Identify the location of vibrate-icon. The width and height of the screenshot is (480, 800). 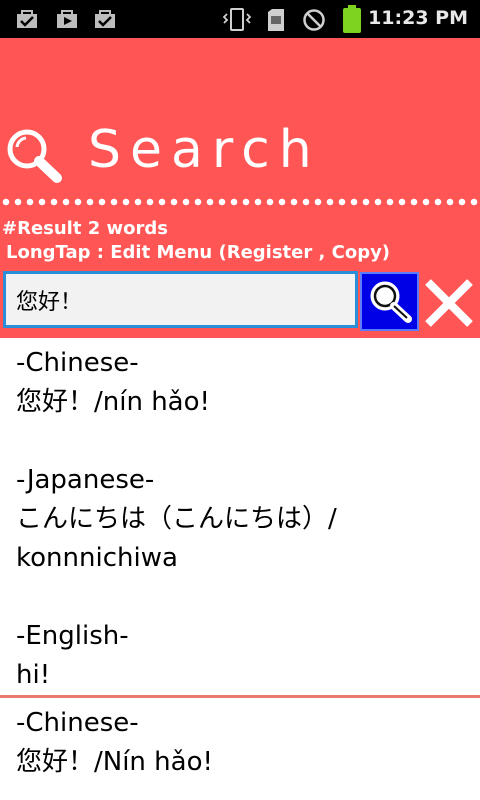
(237, 19).